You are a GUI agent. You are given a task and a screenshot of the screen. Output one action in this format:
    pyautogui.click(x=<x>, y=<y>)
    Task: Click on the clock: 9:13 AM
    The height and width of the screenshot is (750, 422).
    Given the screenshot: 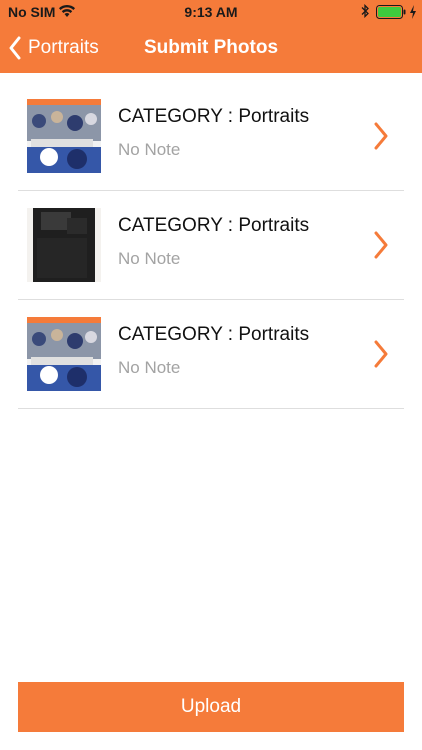 What is the action you would take?
    pyautogui.click(x=211, y=12)
    